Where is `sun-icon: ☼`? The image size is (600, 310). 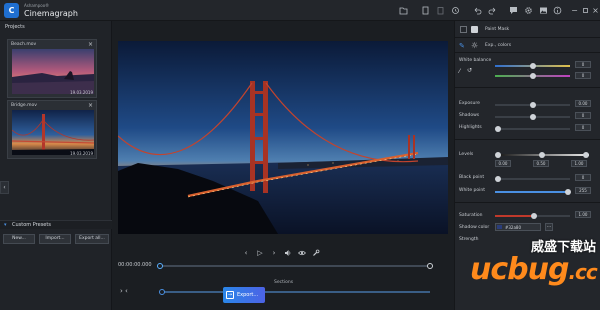 sun-icon: ☼ is located at coordinates (474, 45).